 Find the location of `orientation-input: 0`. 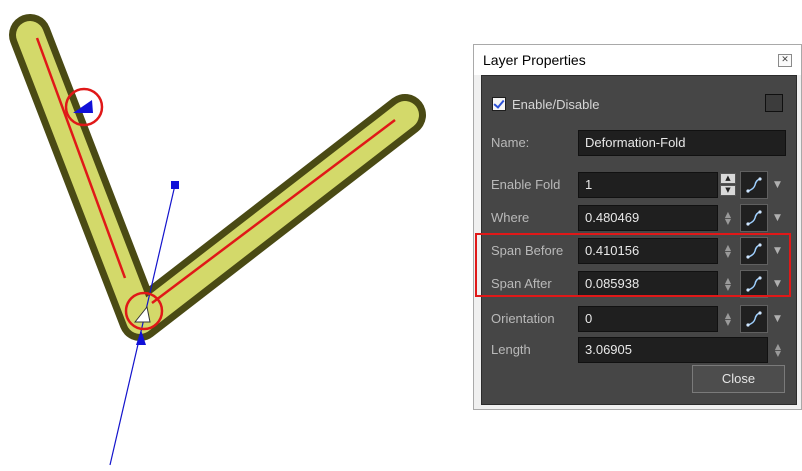

orientation-input: 0 is located at coordinates (648, 319).